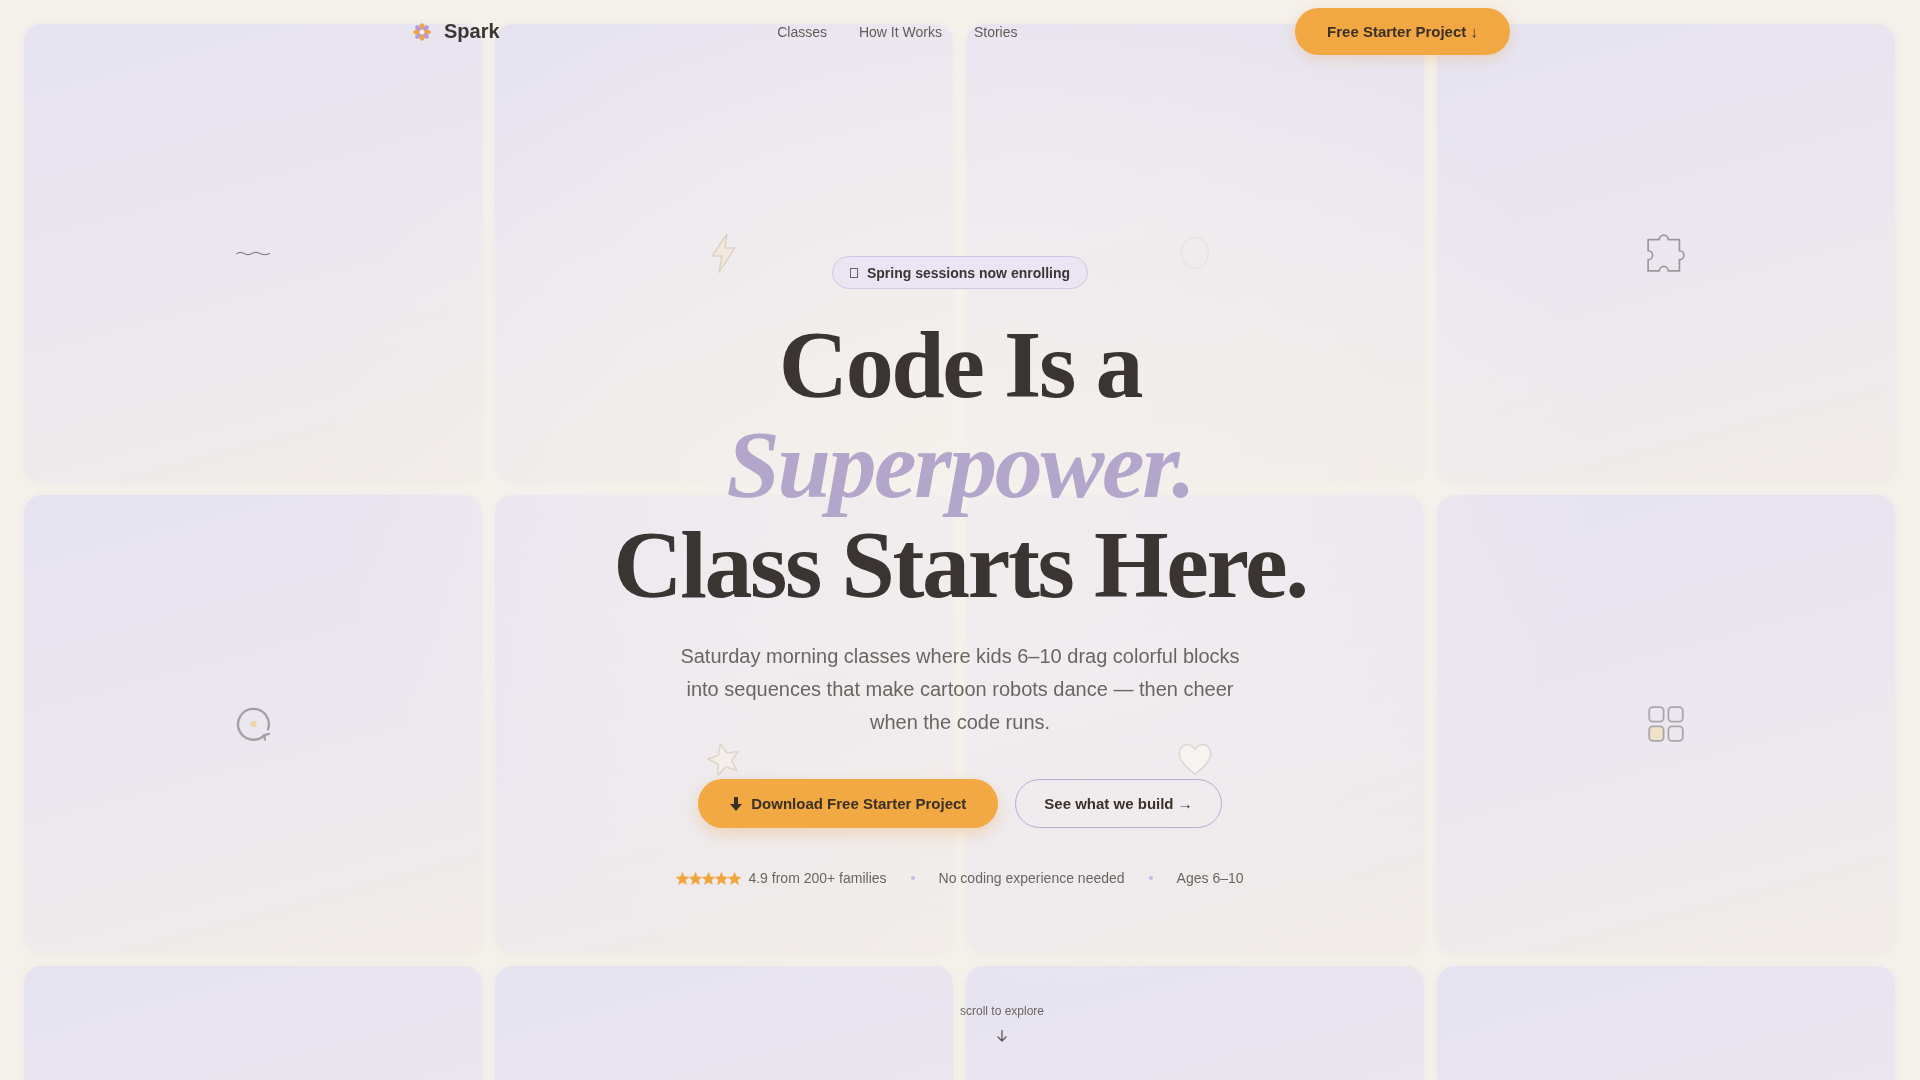  What do you see at coordinates (960, 689) in the screenshot?
I see `hero-description: Saturday morning classes where kids 6–10 drag colorful blocks into sequences that make cartoon robots dance — then cheer when the code runs.` at bounding box center [960, 689].